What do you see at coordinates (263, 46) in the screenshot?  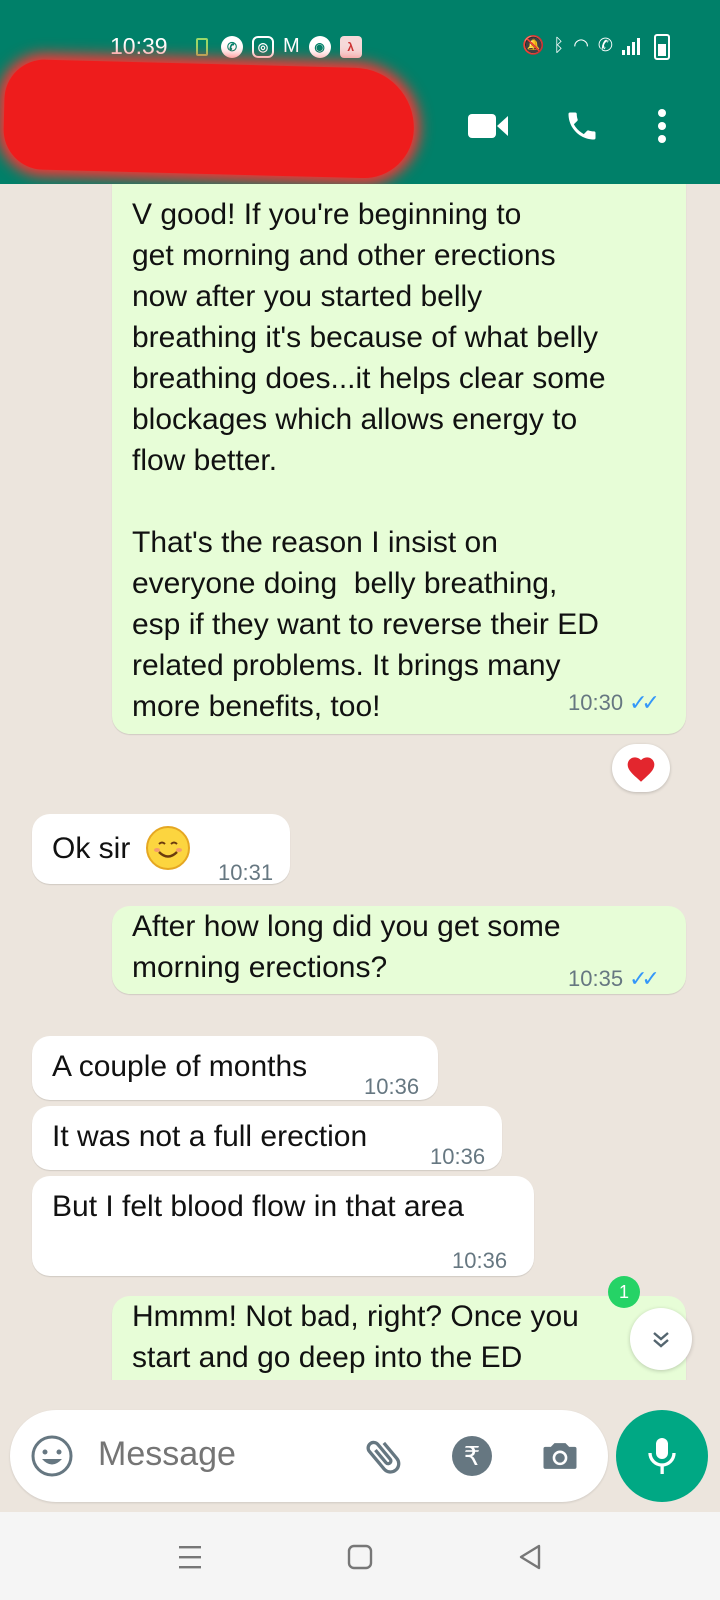 I see `instagram-notification-icon: ◎` at bounding box center [263, 46].